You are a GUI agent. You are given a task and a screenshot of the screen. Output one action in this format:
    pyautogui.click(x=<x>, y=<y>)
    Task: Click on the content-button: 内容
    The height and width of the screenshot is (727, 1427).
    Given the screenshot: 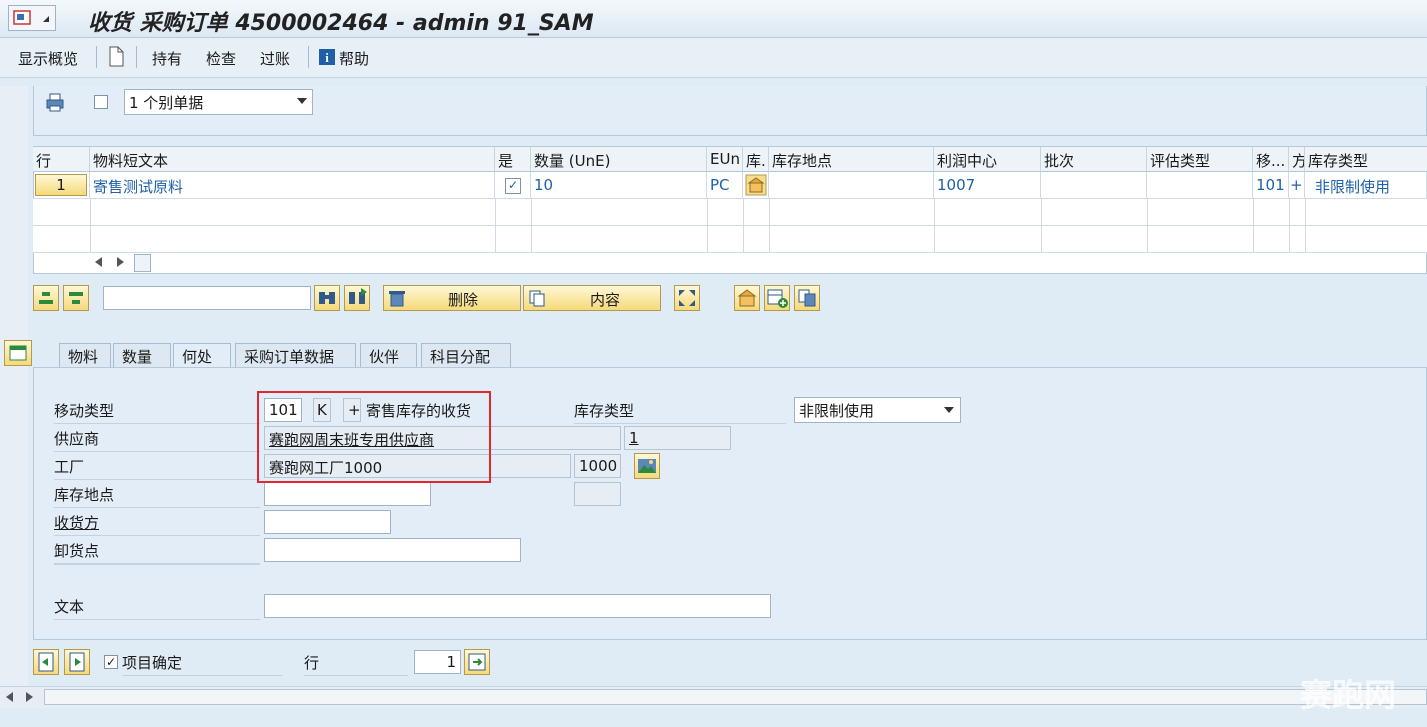 What is the action you would take?
    pyautogui.click(x=592, y=298)
    